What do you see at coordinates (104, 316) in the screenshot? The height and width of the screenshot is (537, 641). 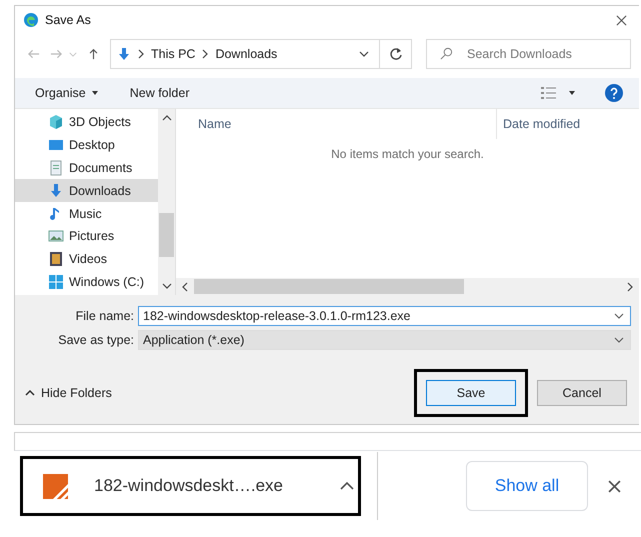 I see `field-label: File name:` at bounding box center [104, 316].